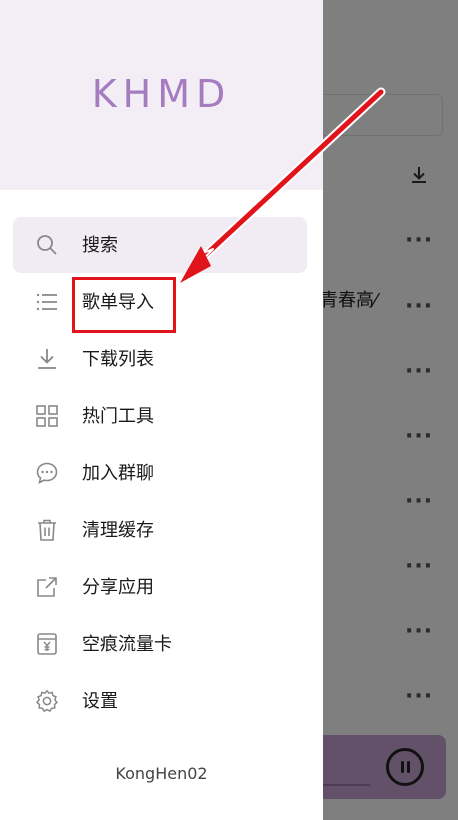 This screenshot has width=458, height=820. What do you see at coordinates (118, 473) in the screenshot?
I see `menu-item-label: 加入群聊` at bounding box center [118, 473].